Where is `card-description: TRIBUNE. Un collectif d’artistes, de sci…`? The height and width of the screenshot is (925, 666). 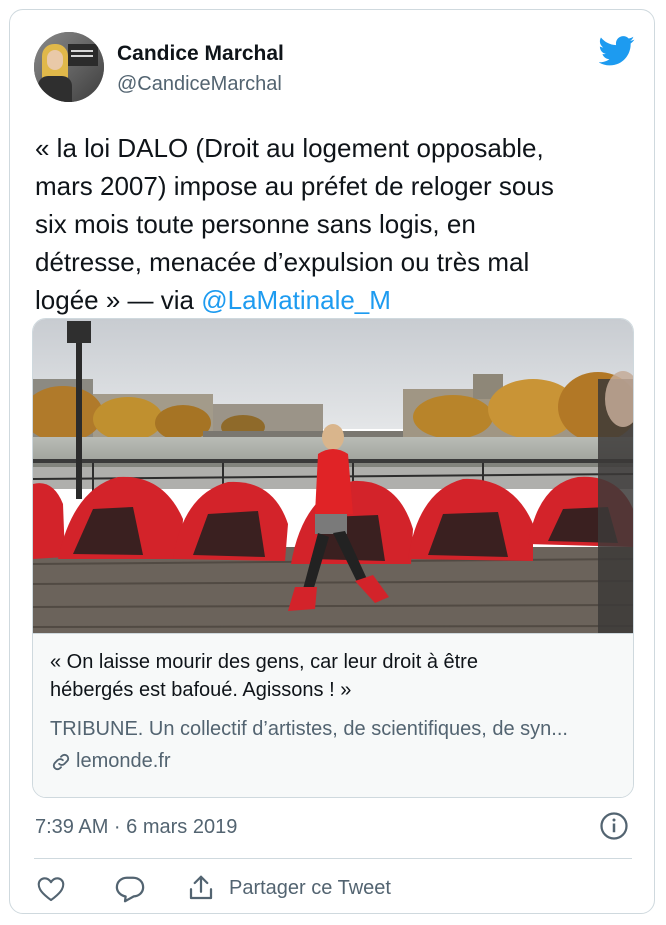 card-description: TRIBUNE. Un collectif d’artistes, de sci… is located at coordinates (309, 729).